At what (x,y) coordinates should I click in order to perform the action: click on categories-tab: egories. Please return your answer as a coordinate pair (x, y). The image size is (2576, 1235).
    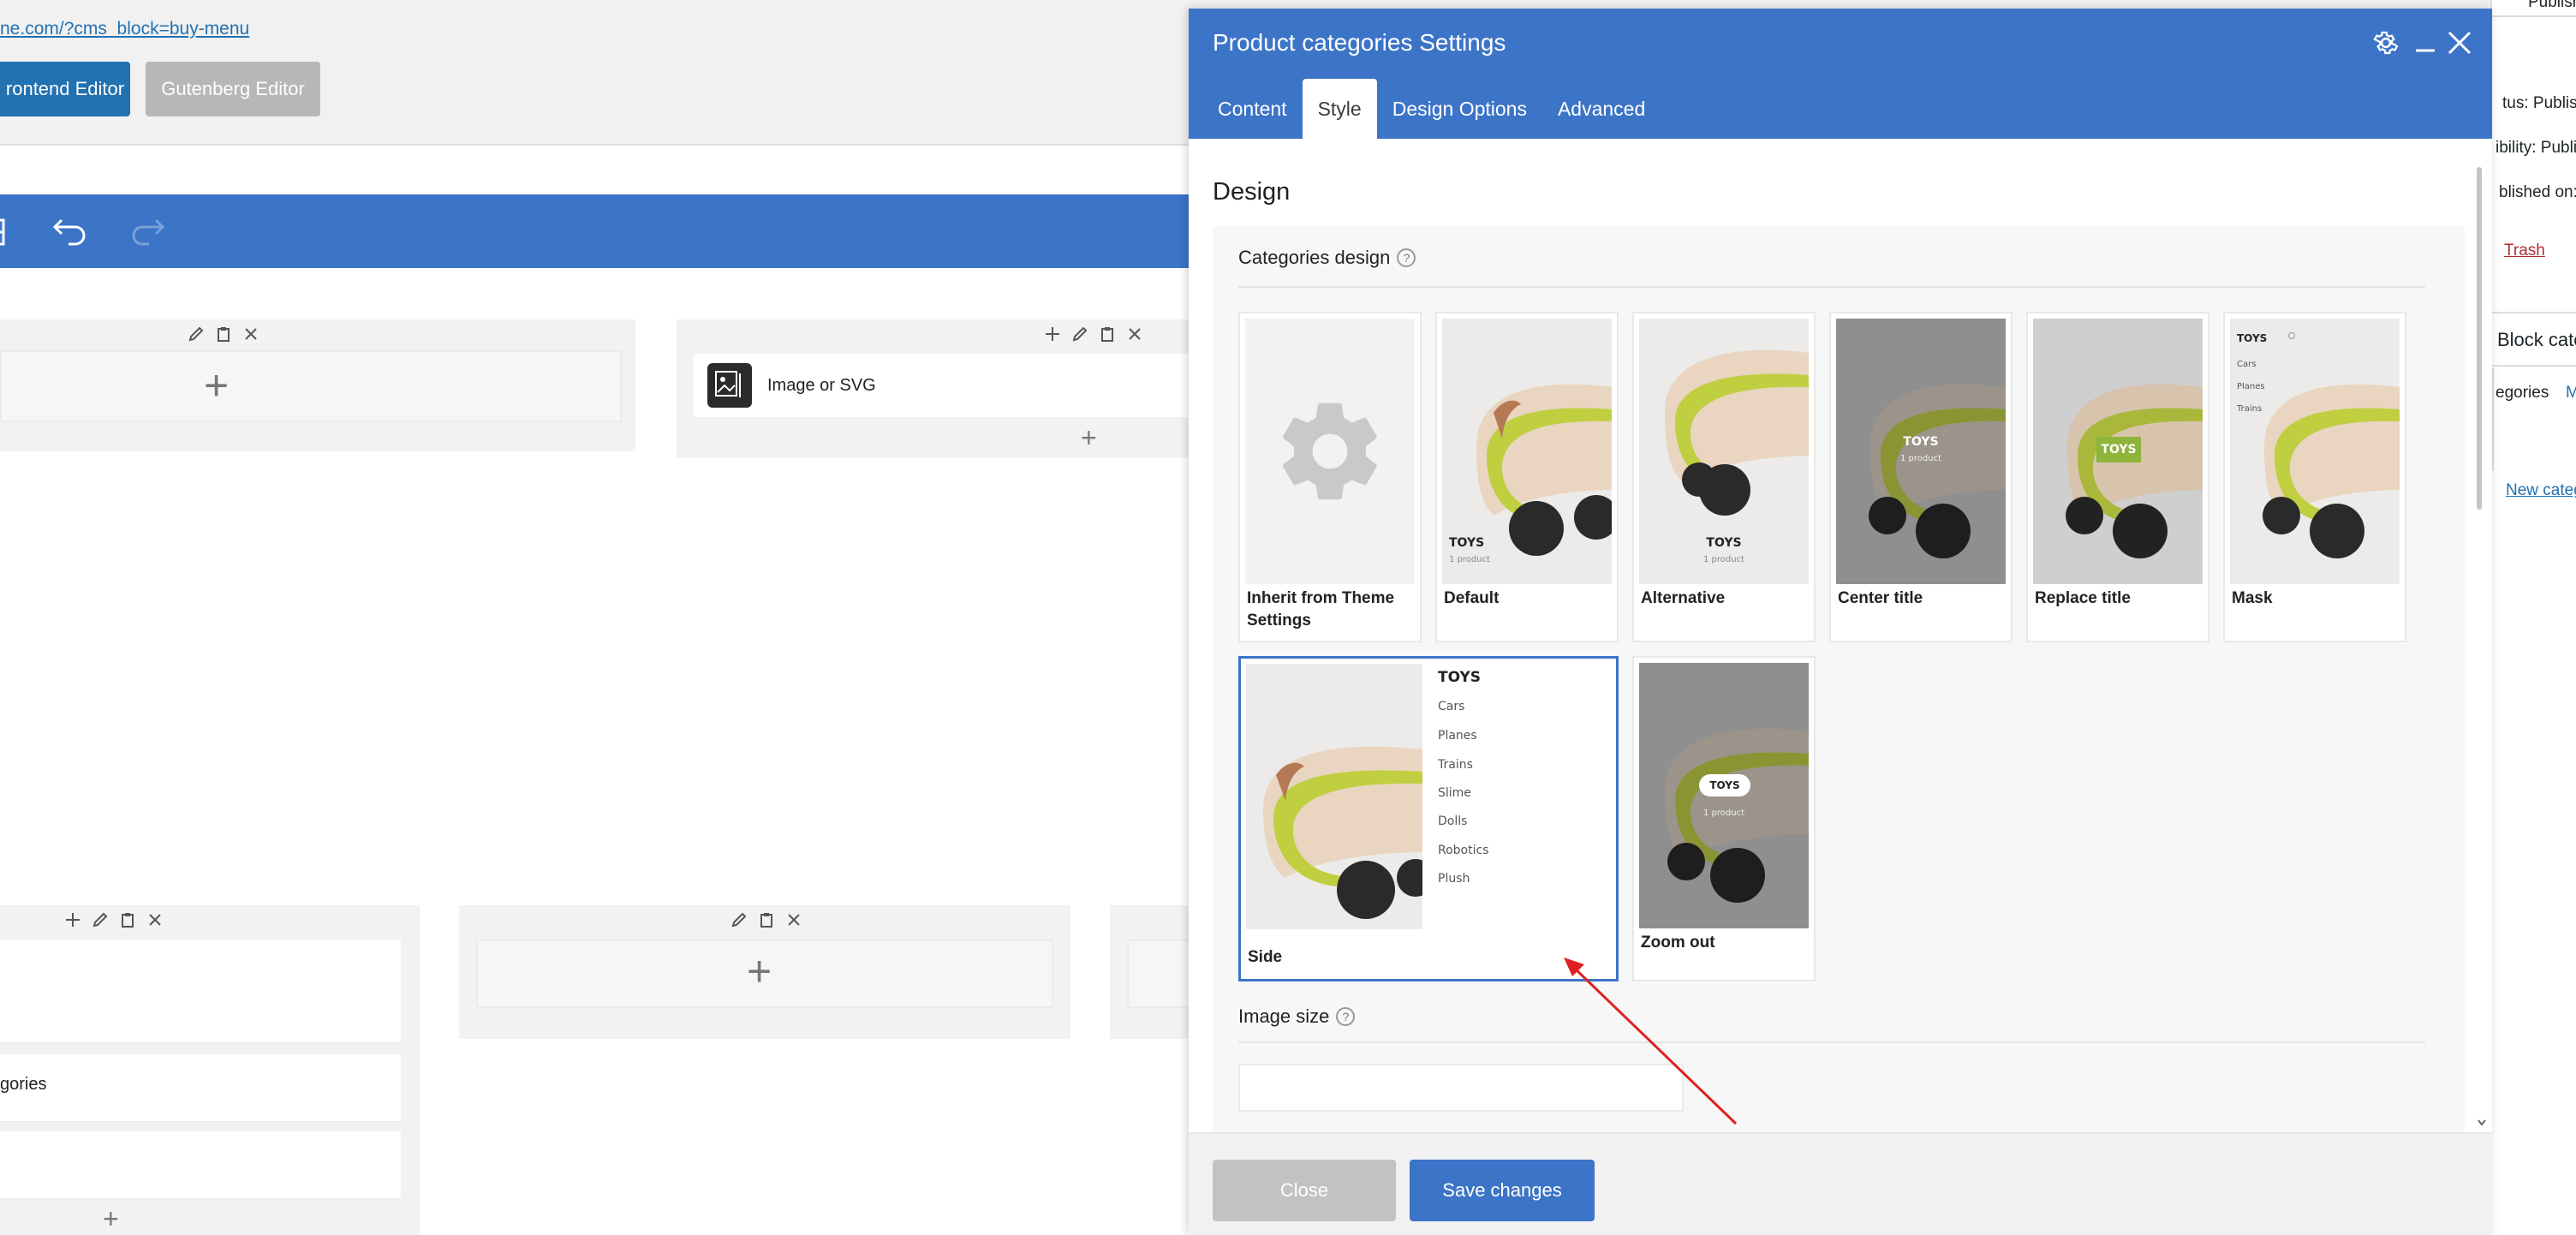
    Looking at the image, I should click on (2522, 393).